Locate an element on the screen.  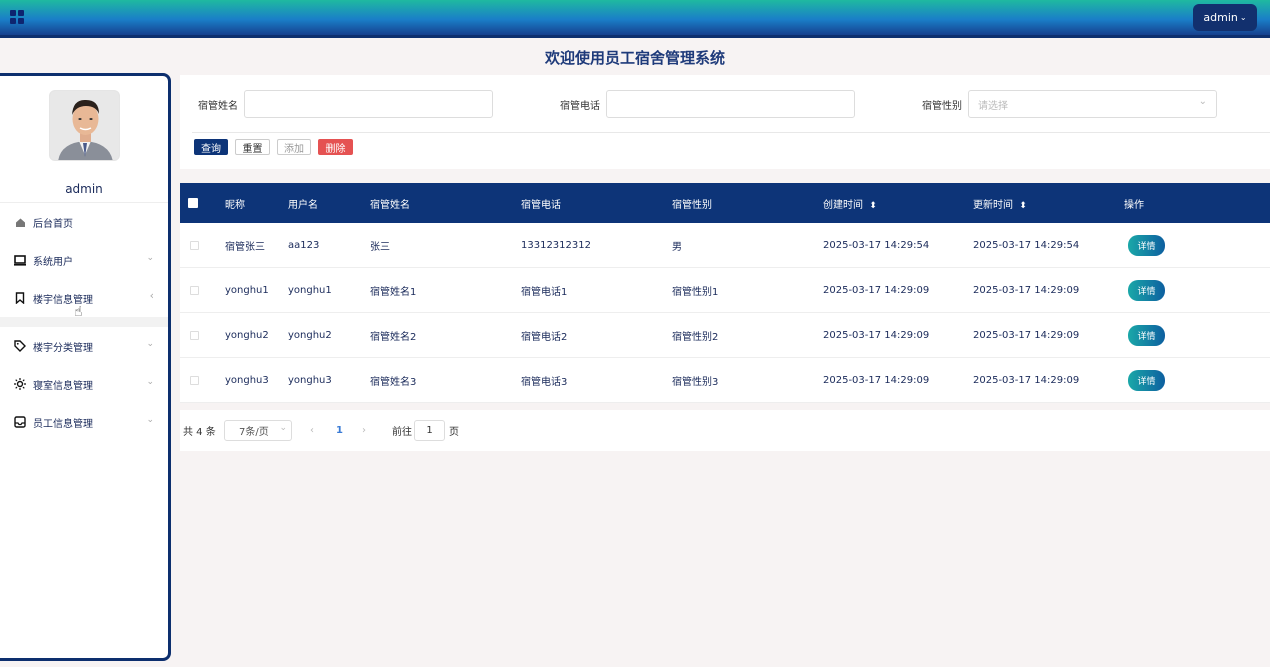
gender-select-placeholder: 请选择 is located at coordinates (993, 106).